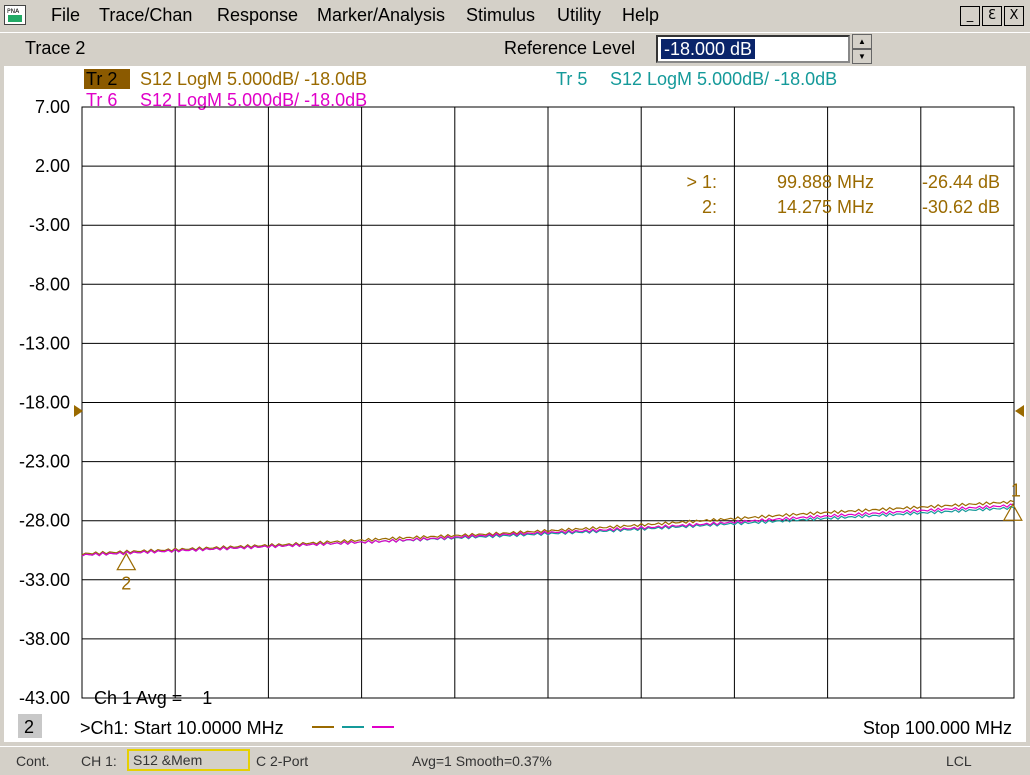 The height and width of the screenshot is (775, 1030). I want to click on reference-level-value: -18.000 dB, so click(708, 49).